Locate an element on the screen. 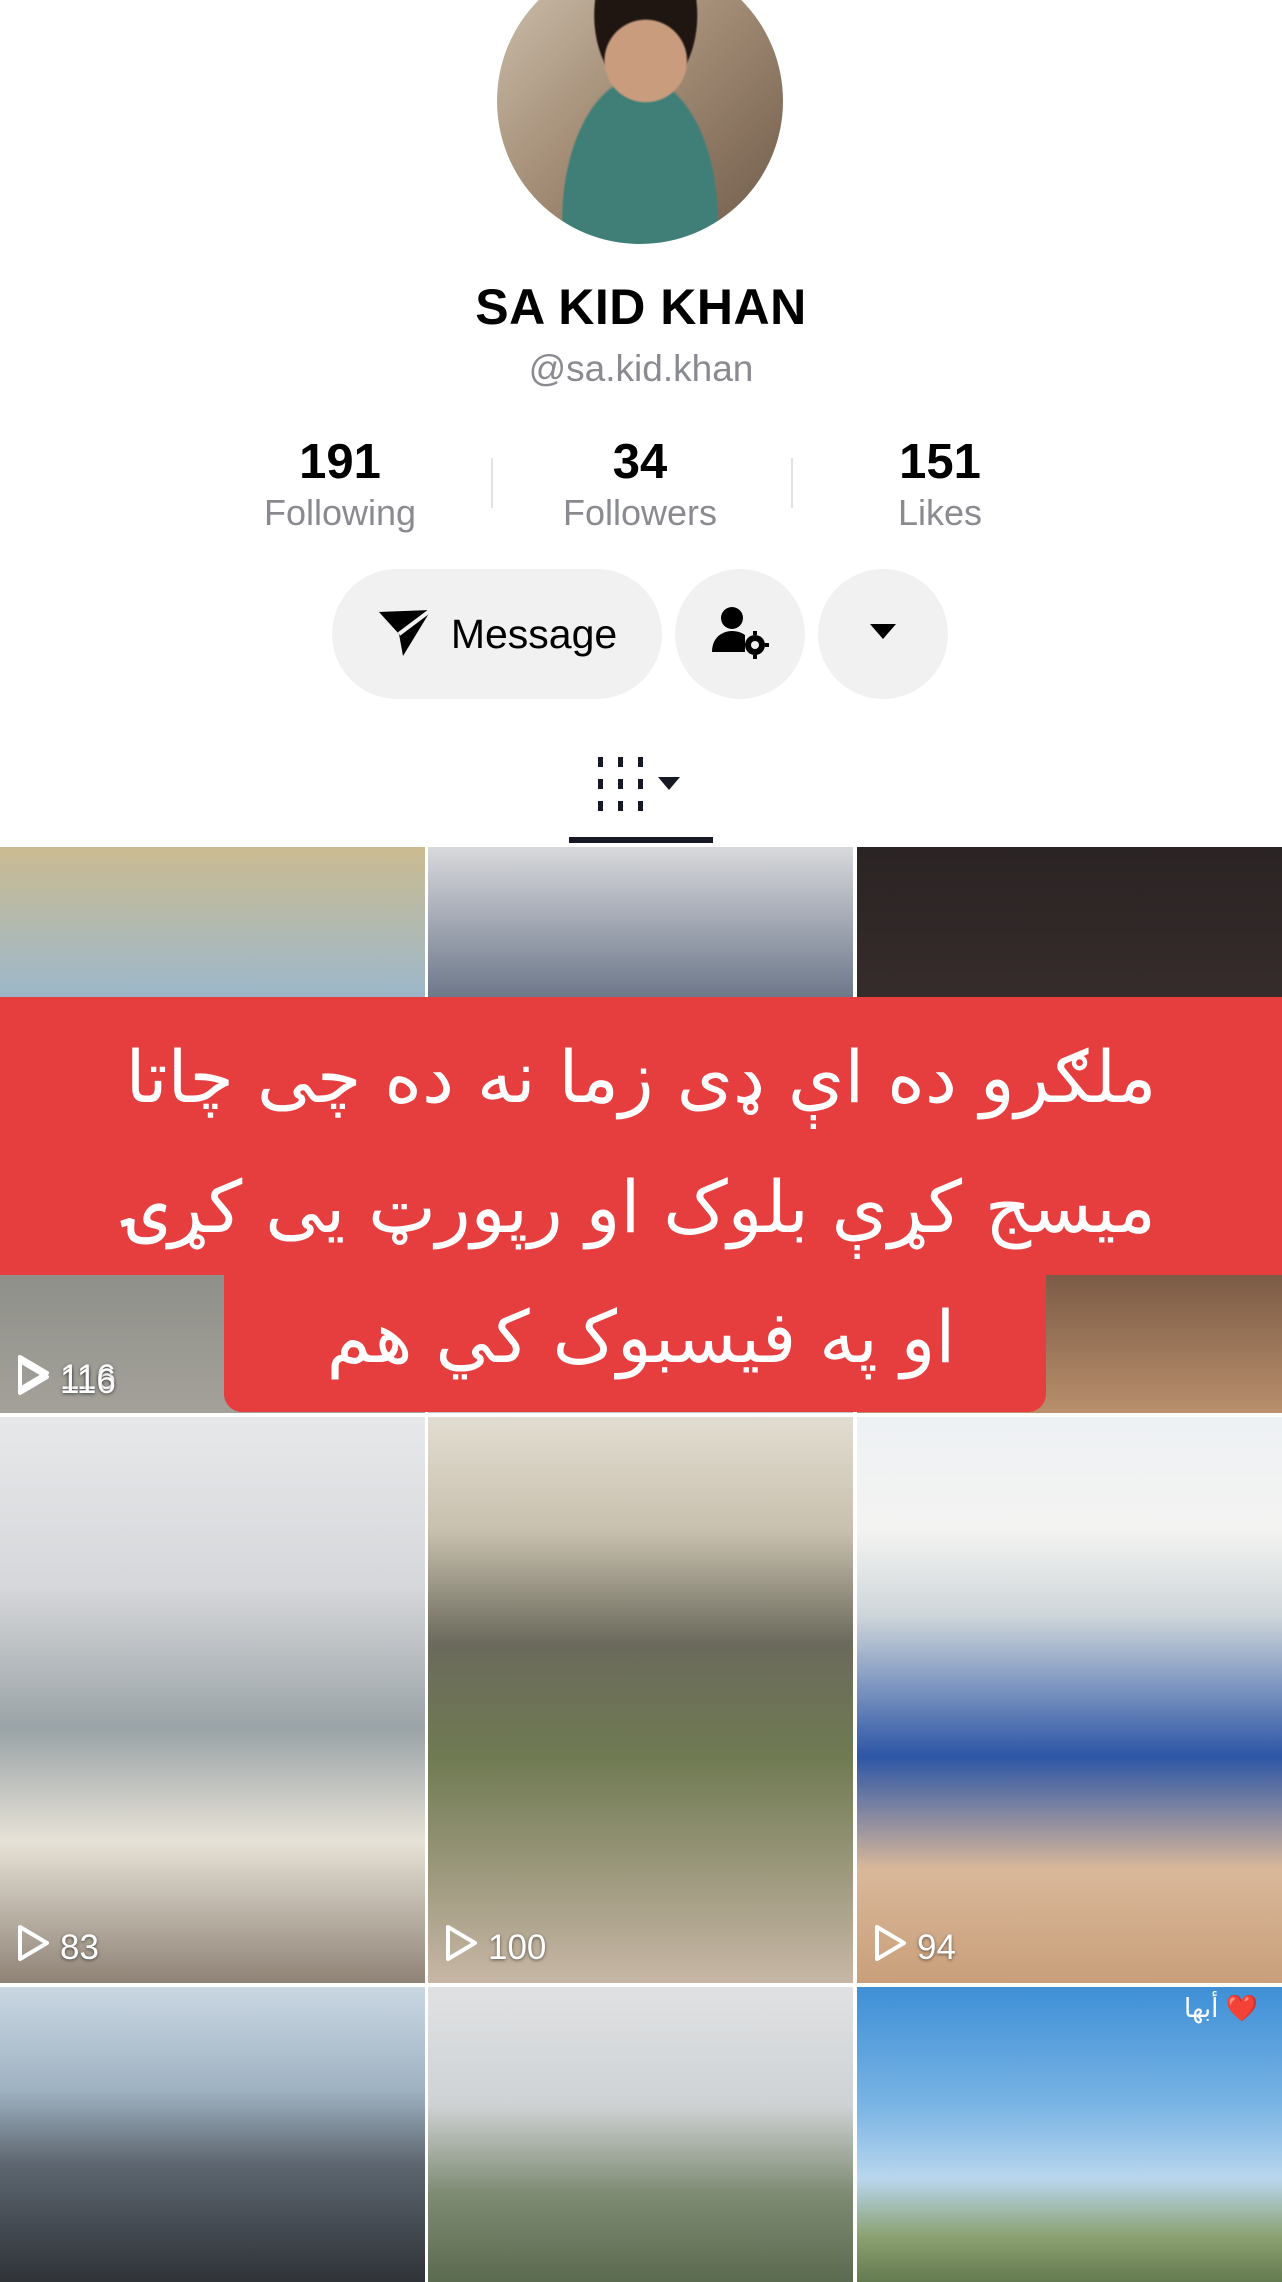 This screenshot has height=2282, width=1282. play-count-value: 100 is located at coordinates (517, 1947).